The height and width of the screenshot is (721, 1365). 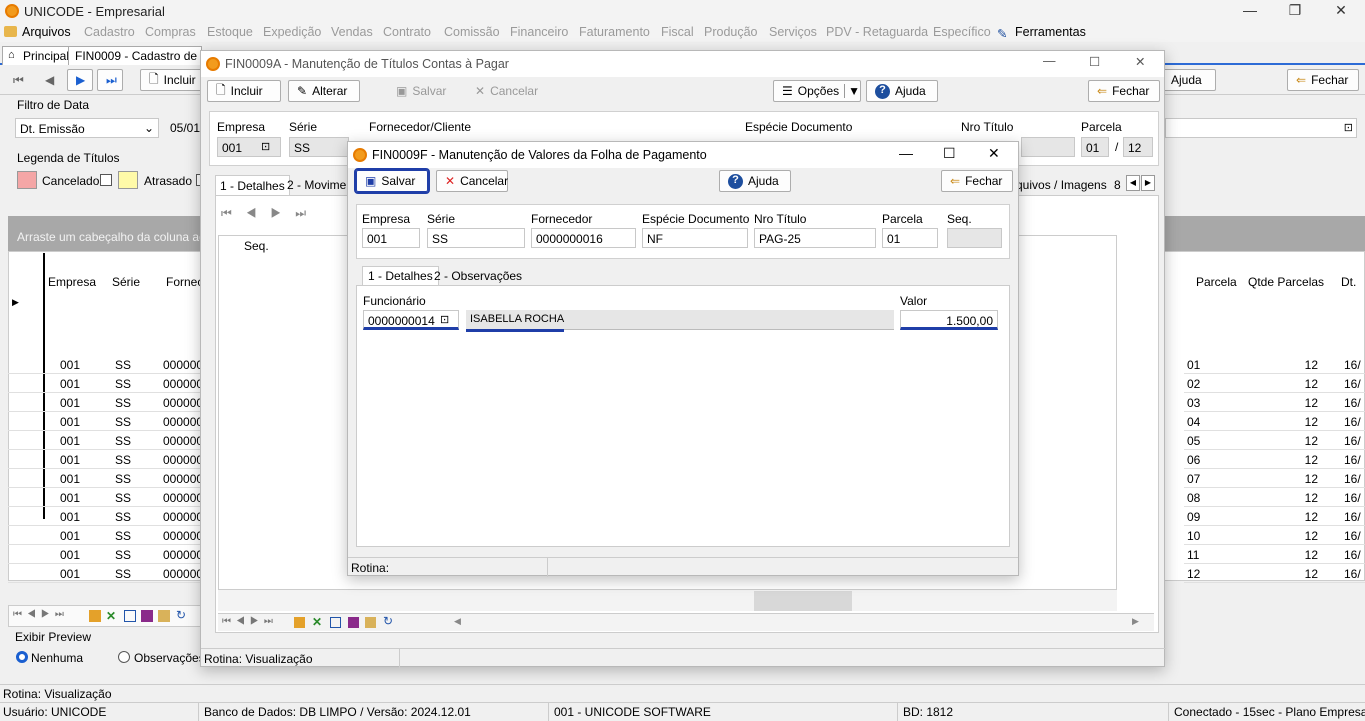 I want to click on fin0009f-ajuda-button: ? Ajuda, so click(x=755, y=181).